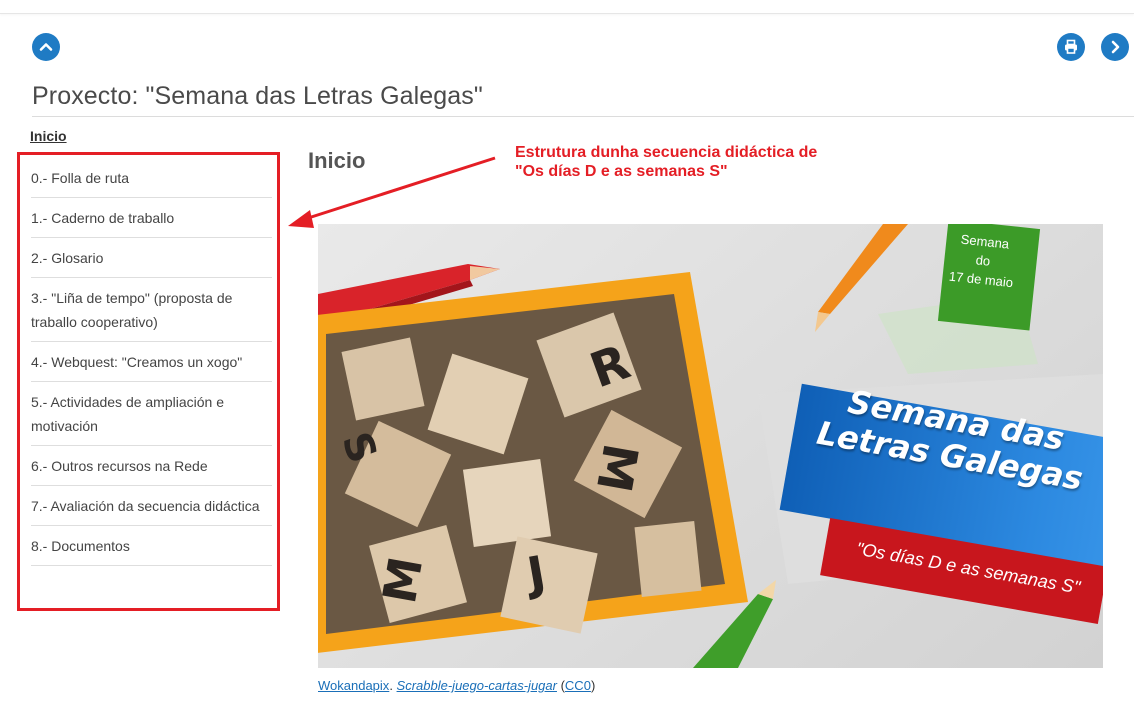 This screenshot has width=1134, height=717. Describe the element at coordinates (151, 218) in the screenshot. I see `toc-item-caderno: 1.- Caderno de traballo` at that location.